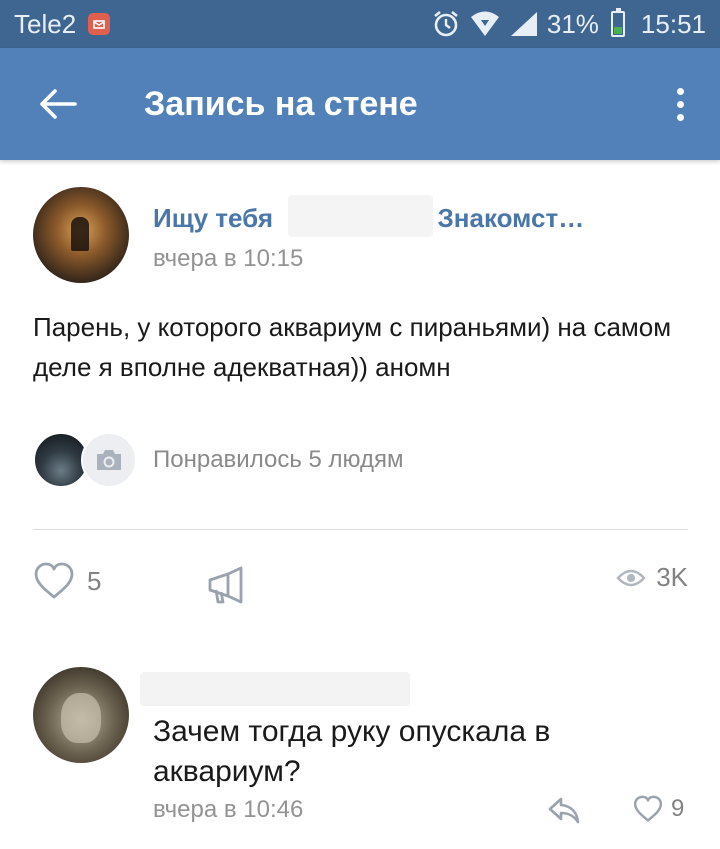 Image resolution: width=720 pixels, height=849 pixels. I want to click on share-button, so click(226, 588).